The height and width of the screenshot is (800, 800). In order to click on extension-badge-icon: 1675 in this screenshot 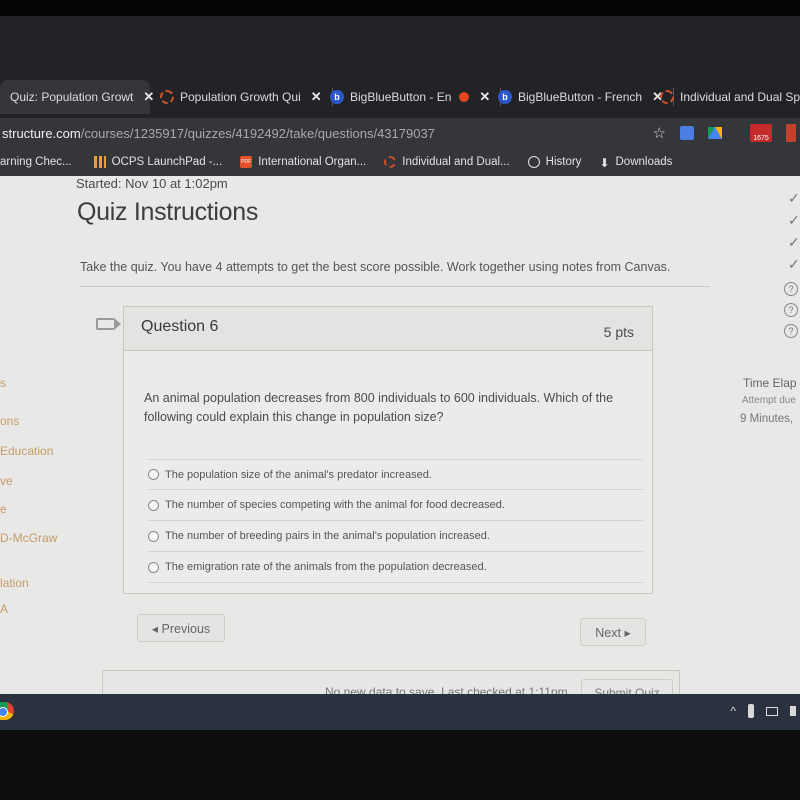, I will do `click(761, 133)`.